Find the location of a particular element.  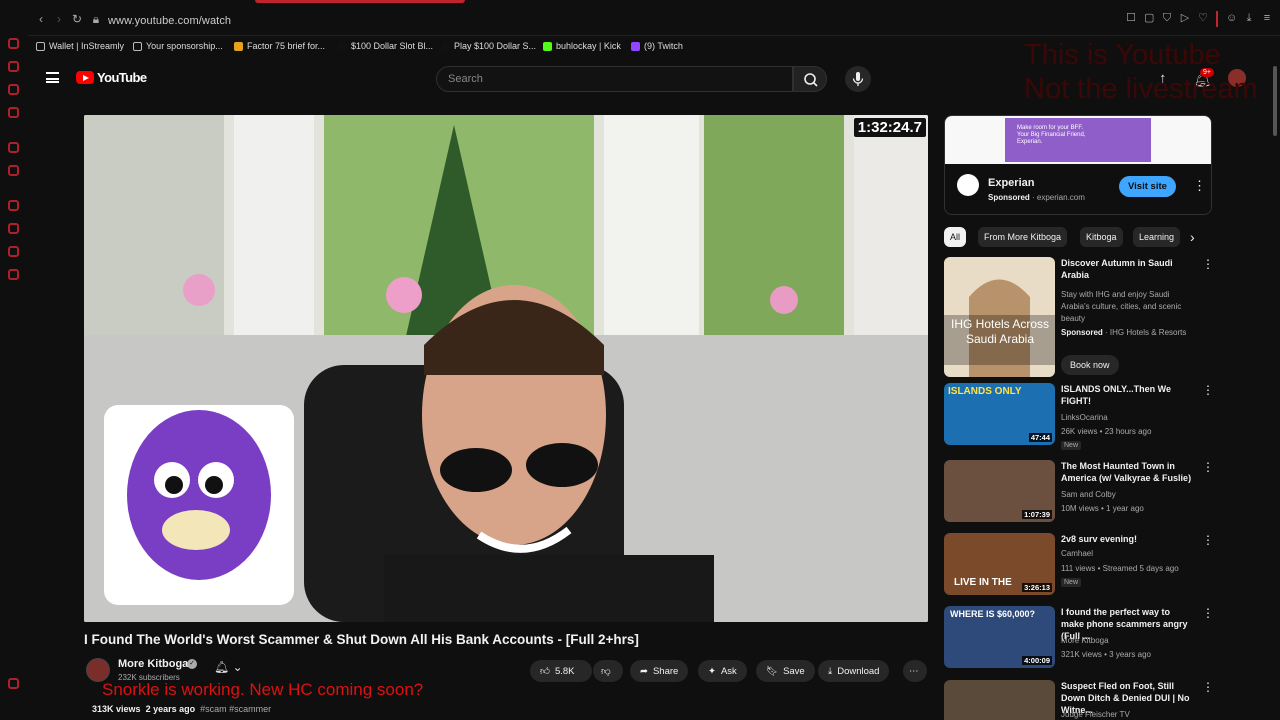

share-icon: ➦ is located at coordinates (644, 671).